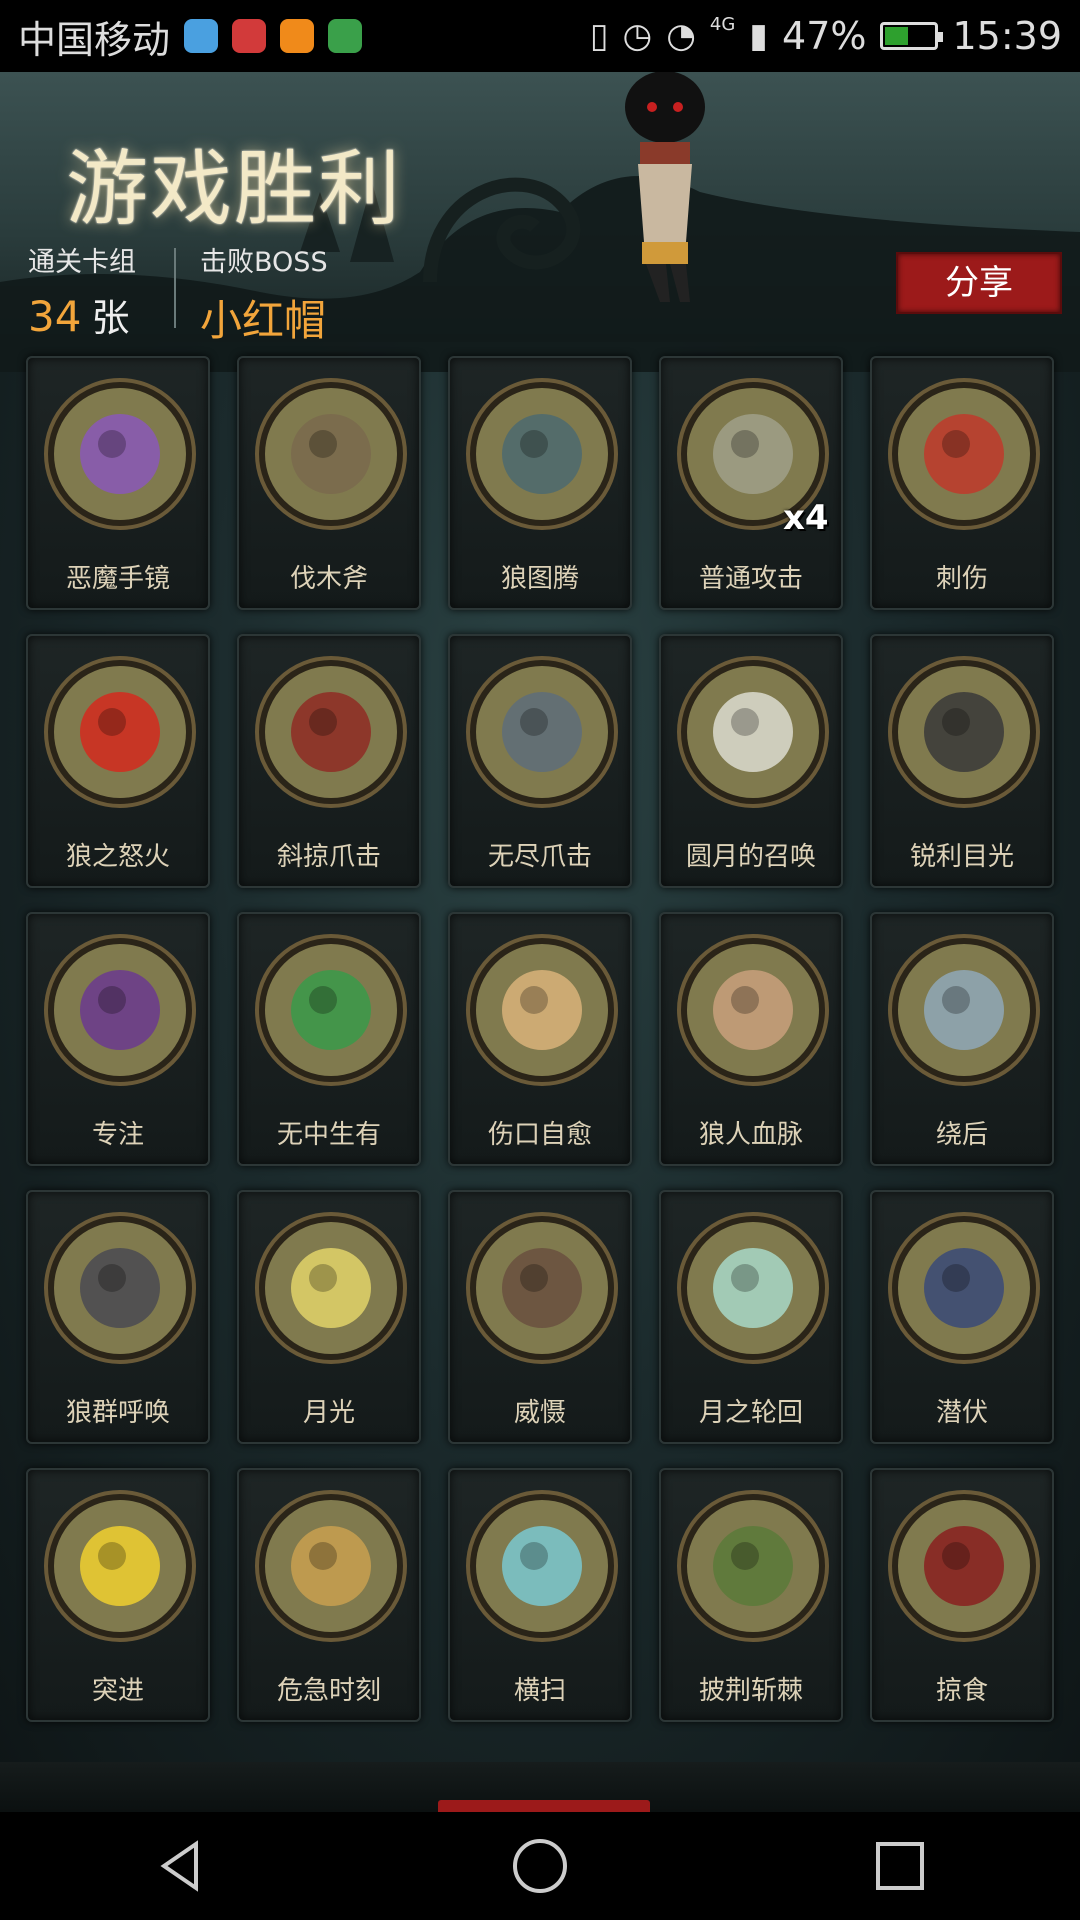 The height and width of the screenshot is (1920, 1080). I want to click on card-label: 月光, so click(328, 1413).